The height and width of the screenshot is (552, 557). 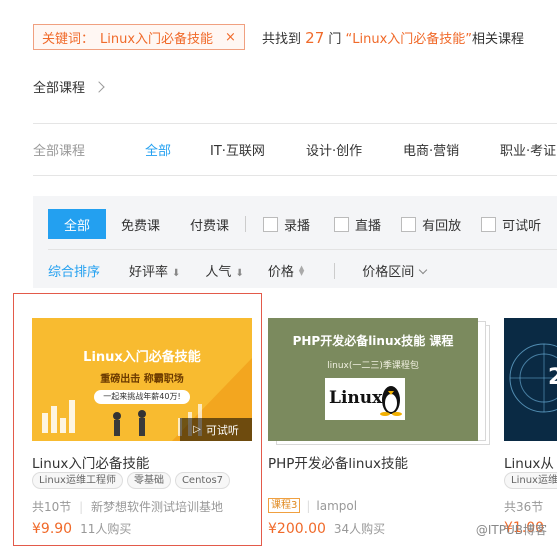 I want to click on thumbnail-banner: 一起来挑战年薪40万!, so click(x=142, y=397).